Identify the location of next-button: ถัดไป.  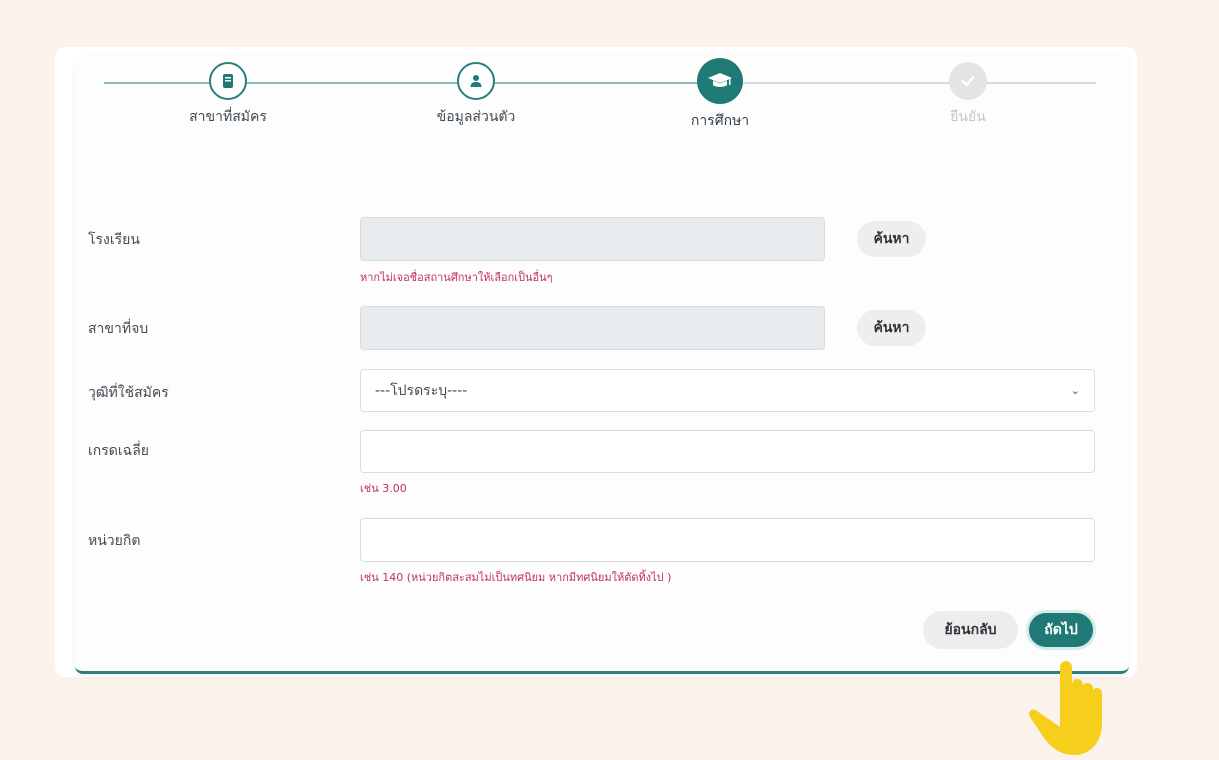
(1061, 630).